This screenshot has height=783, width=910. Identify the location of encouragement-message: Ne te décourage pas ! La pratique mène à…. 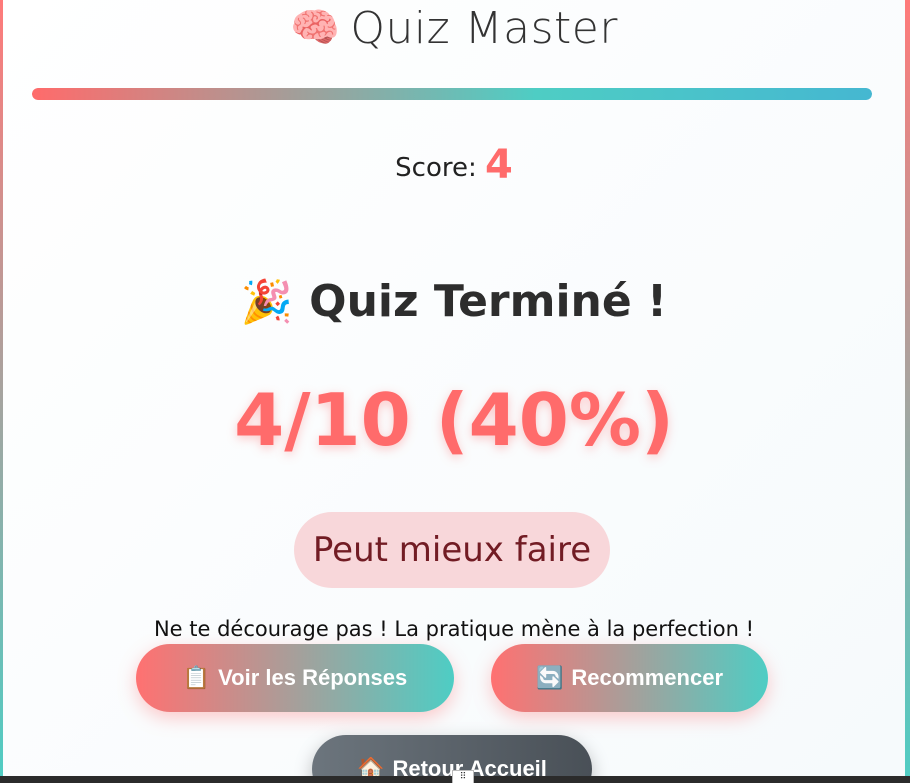
(454, 629).